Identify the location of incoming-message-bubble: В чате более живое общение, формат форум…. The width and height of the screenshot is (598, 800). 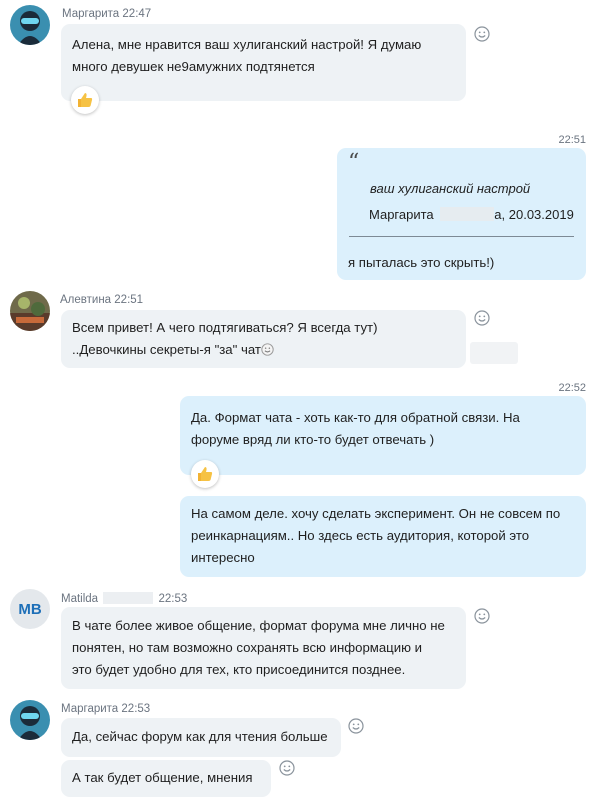
(263, 648).